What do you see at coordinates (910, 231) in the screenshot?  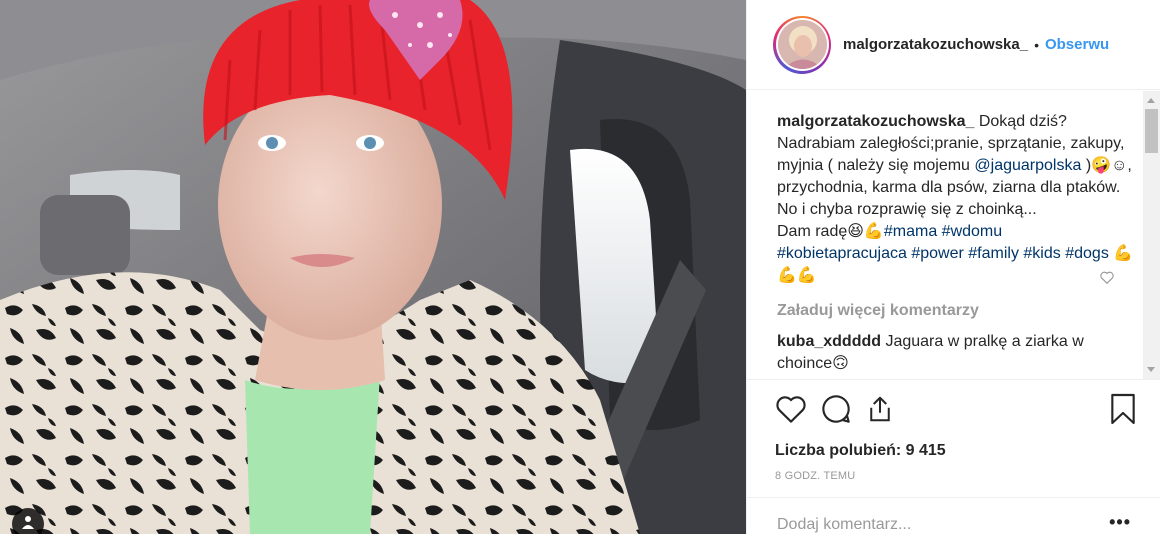 I see `hashtag-link: #mama` at bounding box center [910, 231].